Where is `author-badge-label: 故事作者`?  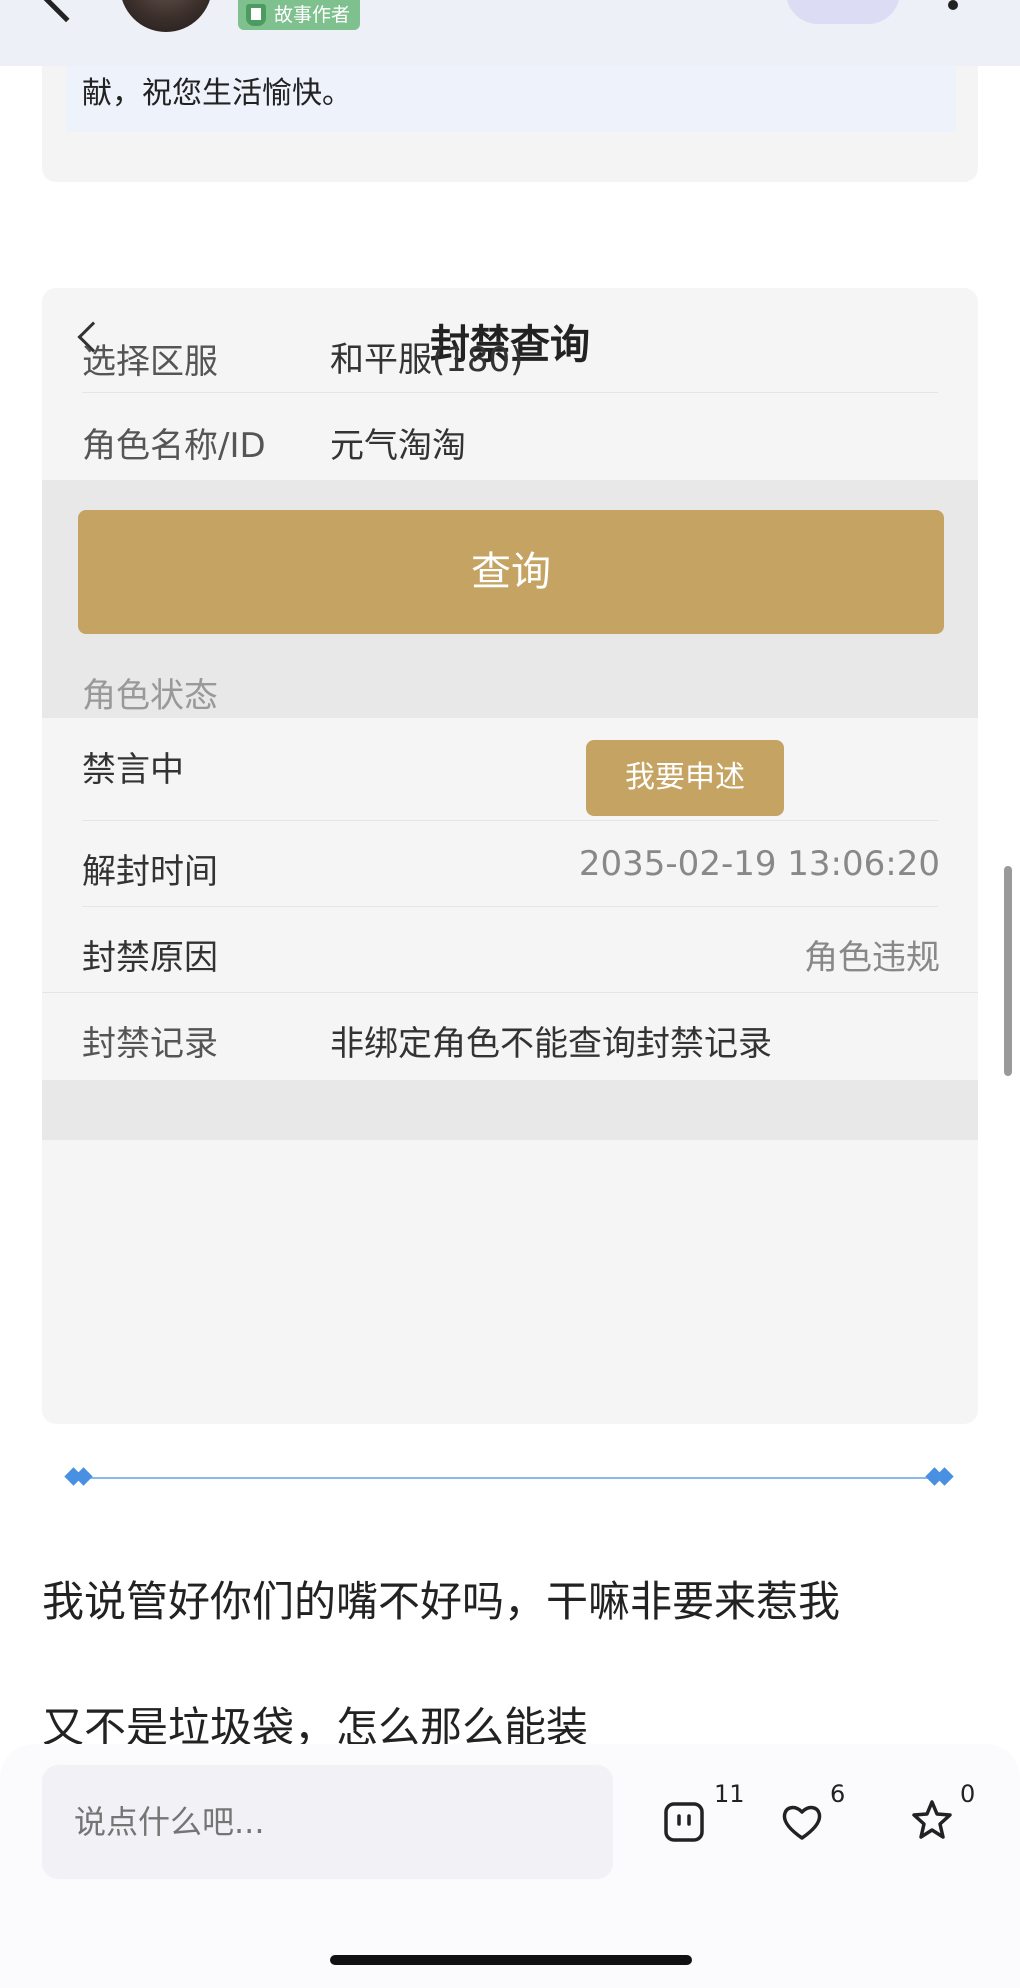
author-badge-label: 故事作者 is located at coordinates (312, 15).